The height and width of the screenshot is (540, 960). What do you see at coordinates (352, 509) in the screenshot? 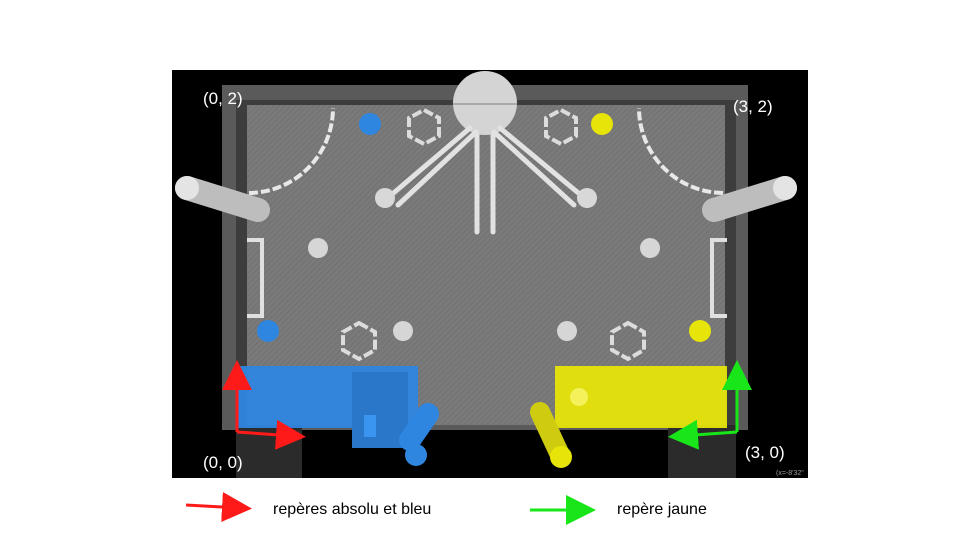
I see `legend-red-label: repères absolu et bleu` at bounding box center [352, 509].